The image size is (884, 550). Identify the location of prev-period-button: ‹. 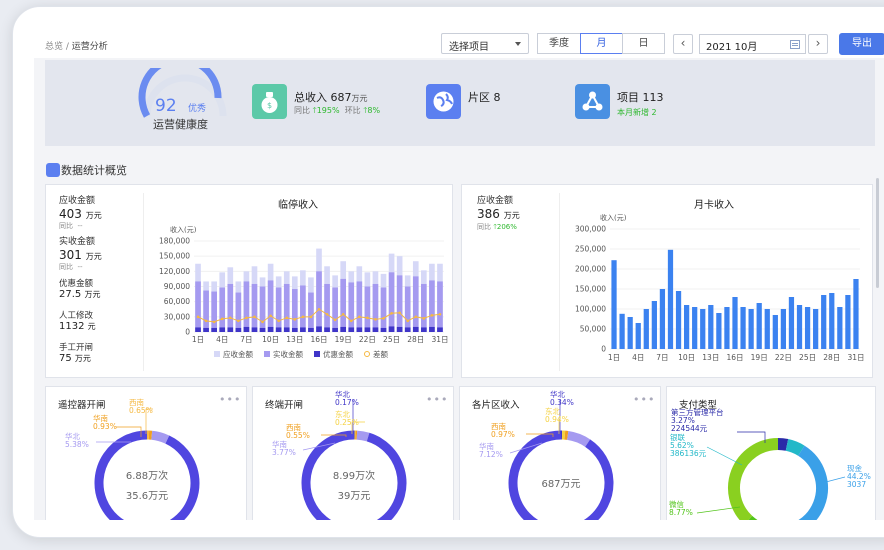
(683, 44).